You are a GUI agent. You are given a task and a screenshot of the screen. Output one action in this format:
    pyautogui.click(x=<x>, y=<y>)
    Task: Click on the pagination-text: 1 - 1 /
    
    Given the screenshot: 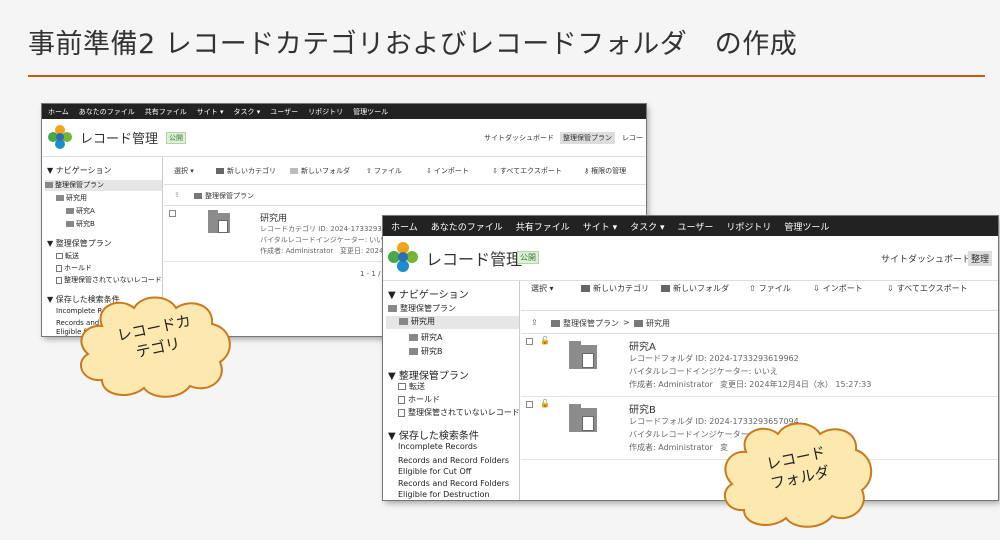 What is the action you would take?
    pyautogui.click(x=370, y=274)
    